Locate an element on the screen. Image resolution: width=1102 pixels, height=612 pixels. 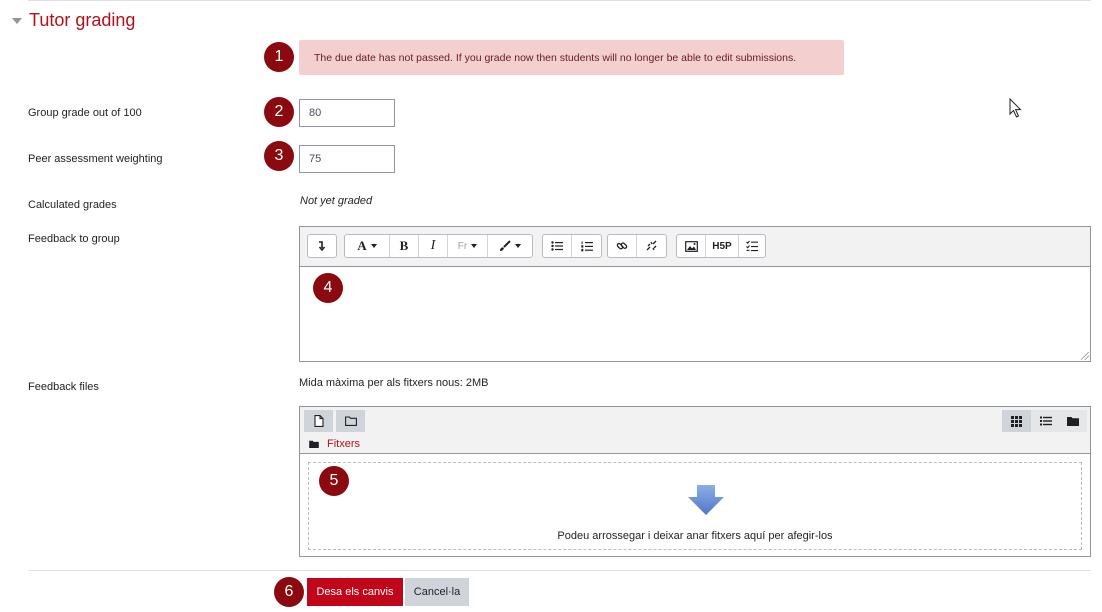
annotation-badge-2: 2 is located at coordinates (279, 112).